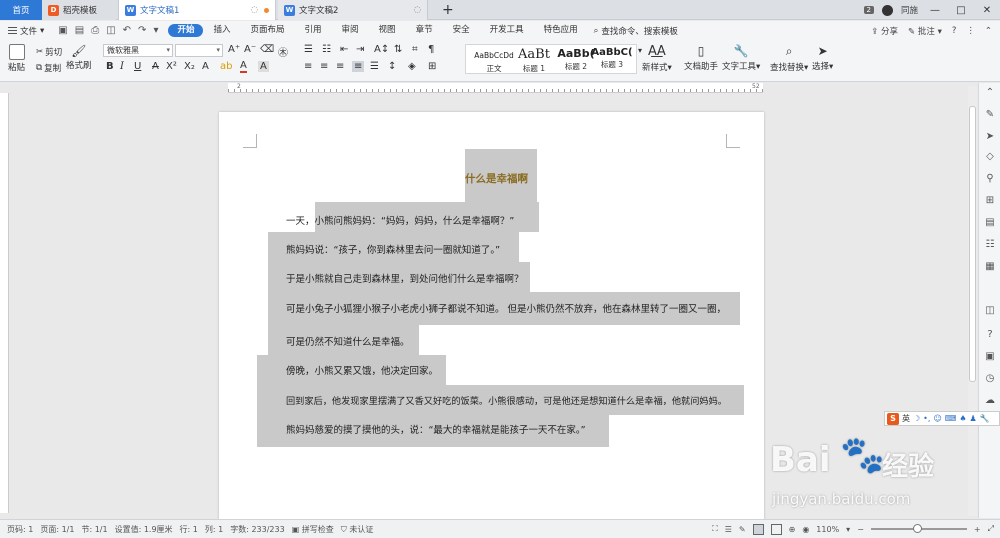  What do you see at coordinates (360, 49) in the screenshot?
I see `increase-indent-icon: ⇥` at bounding box center [360, 49].